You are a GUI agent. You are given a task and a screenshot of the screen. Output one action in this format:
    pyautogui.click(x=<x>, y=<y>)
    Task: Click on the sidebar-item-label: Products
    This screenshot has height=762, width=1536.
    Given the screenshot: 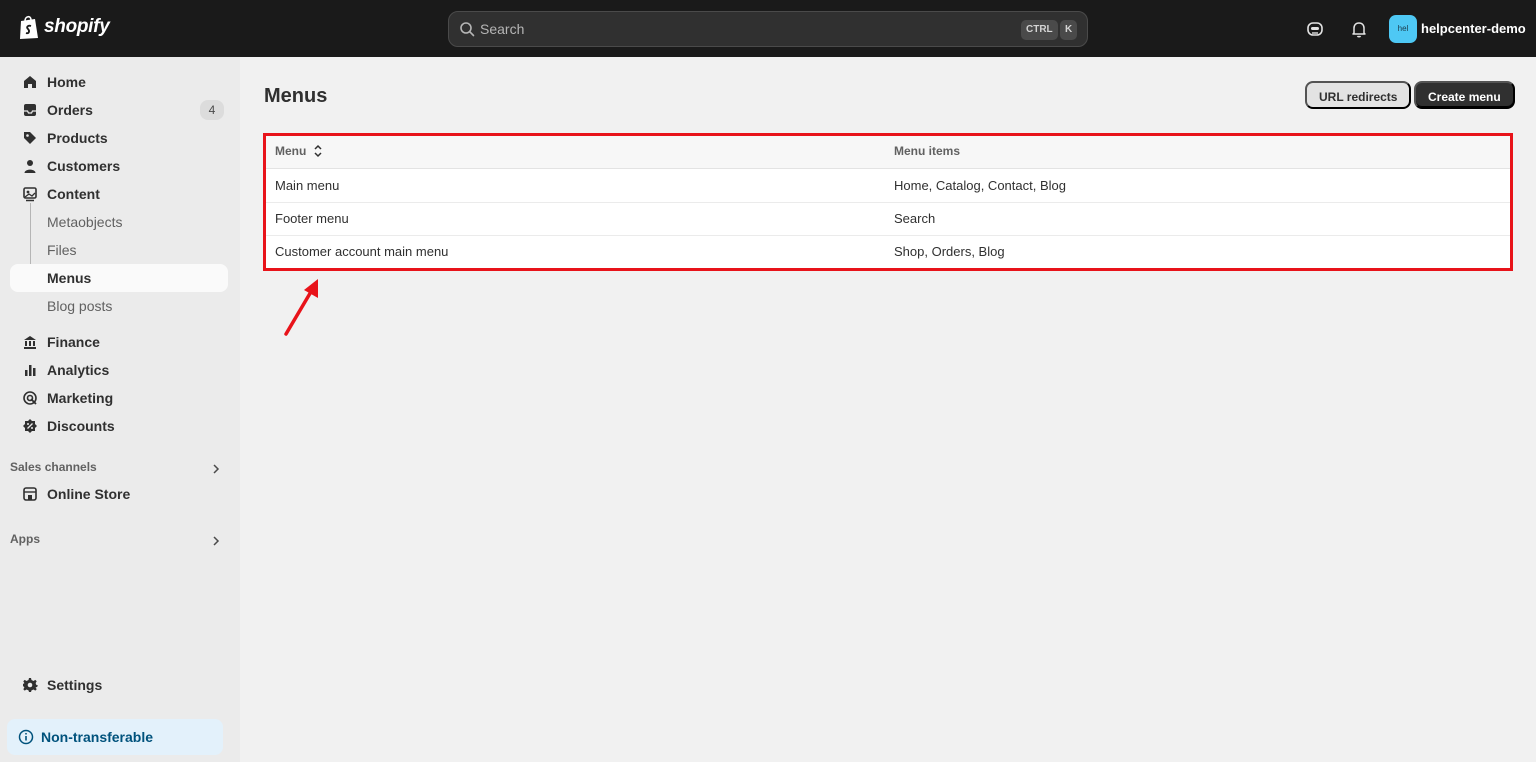 What is the action you would take?
    pyautogui.click(x=77, y=138)
    